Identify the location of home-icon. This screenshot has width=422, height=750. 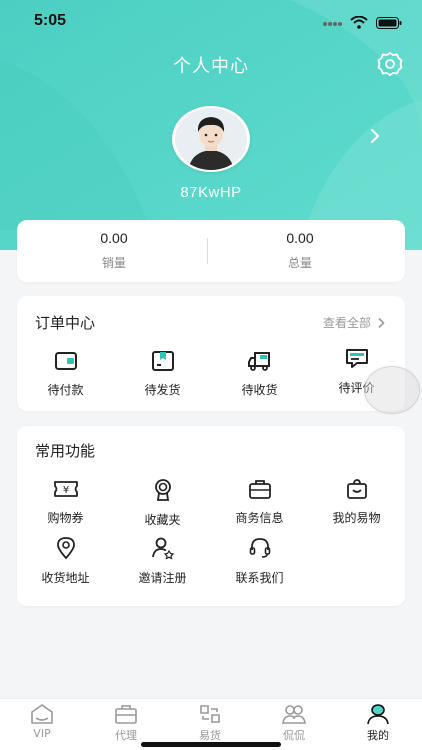
(42, 714).